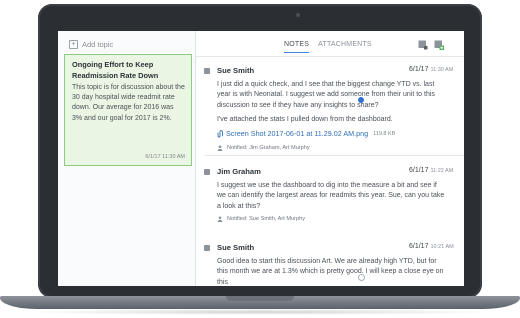  What do you see at coordinates (361, 277) in the screenshot?
I see `read-indicator` at bounding box center [361, 277].